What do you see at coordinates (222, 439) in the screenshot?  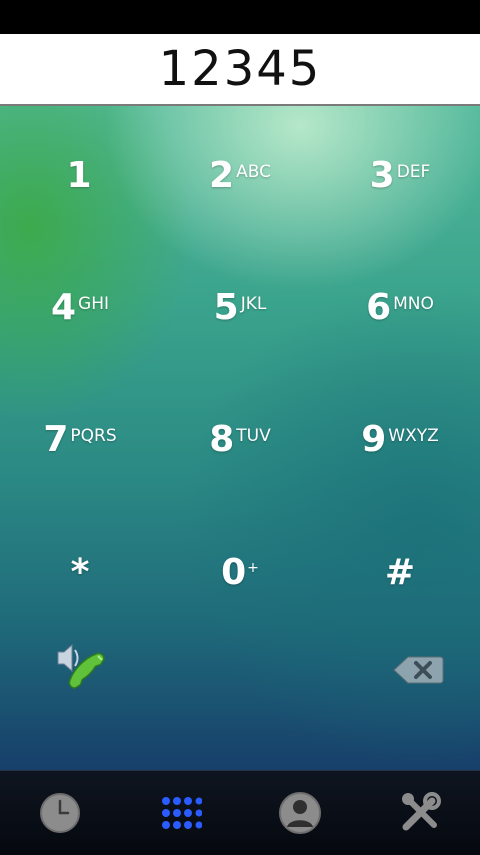 I see `key-digit: 8` at bounding box center [222, 439].